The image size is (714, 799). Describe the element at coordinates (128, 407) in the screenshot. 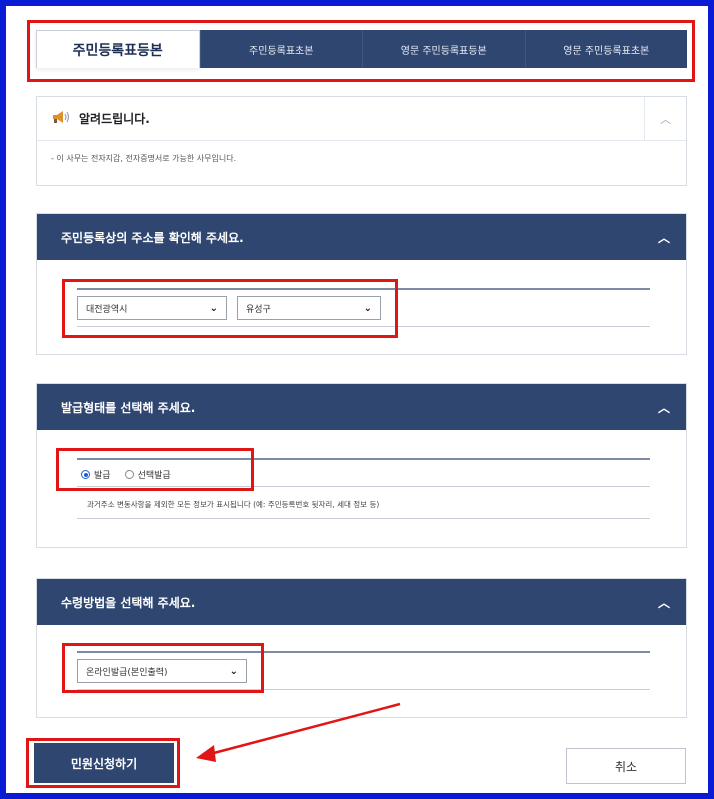

I see `issue-section-title: 발급형태를 선택해 주세요.` at that location.